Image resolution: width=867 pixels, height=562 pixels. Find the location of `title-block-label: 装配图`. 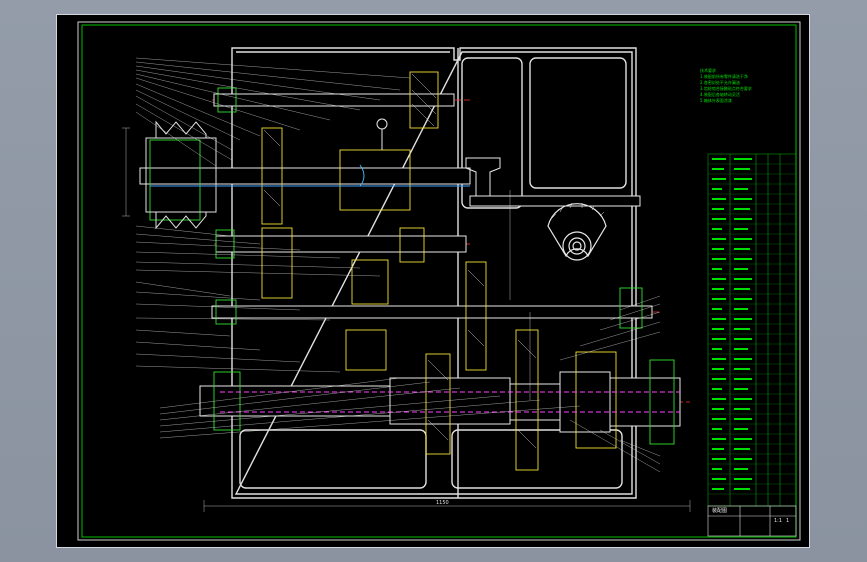

title-block-label: 装配图 is located at coordinates (720, 511).